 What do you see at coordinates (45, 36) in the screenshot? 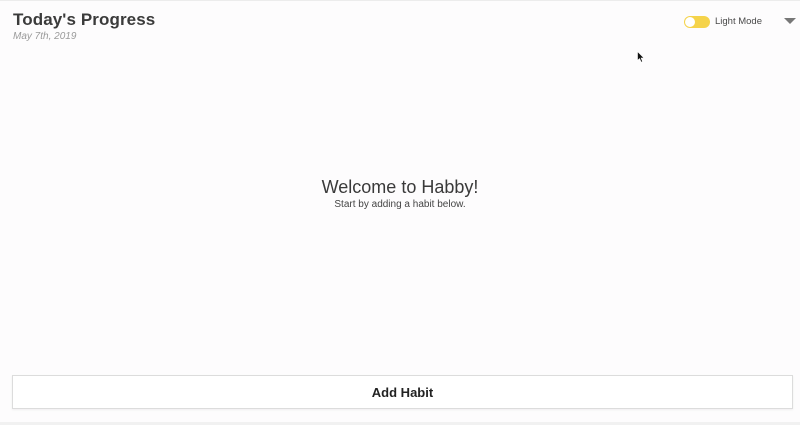
I see `current-date: May 7th, 2019` at bounding box center [45, 36].